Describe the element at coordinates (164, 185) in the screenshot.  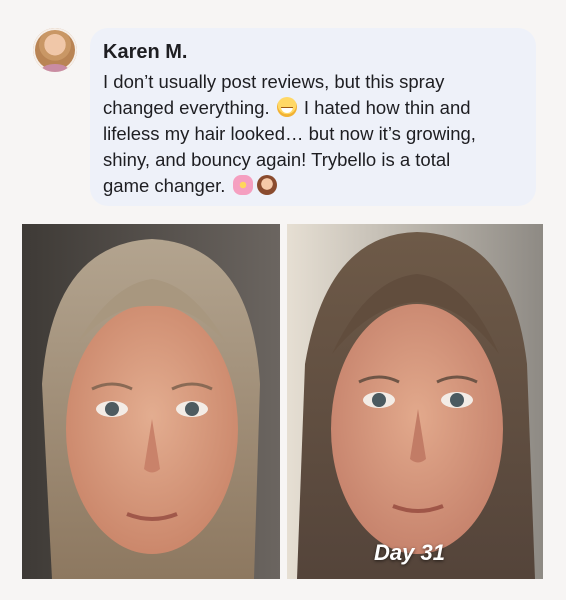
I see `review-line-5: game changer.` at that location.